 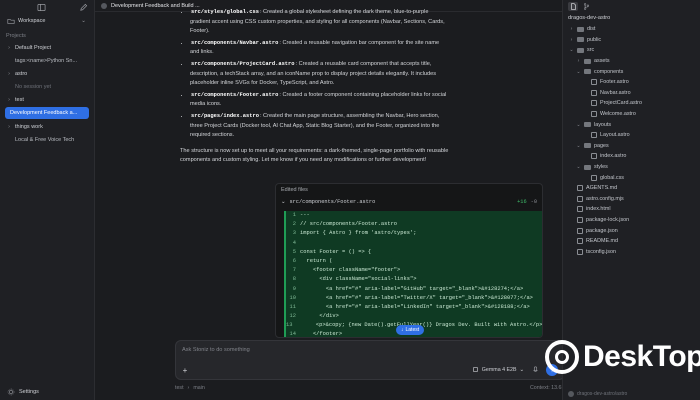 What do you see at coordinates (179, 388) in the screenshot?
I see `status-project: test` at bounding box center [179, 388].